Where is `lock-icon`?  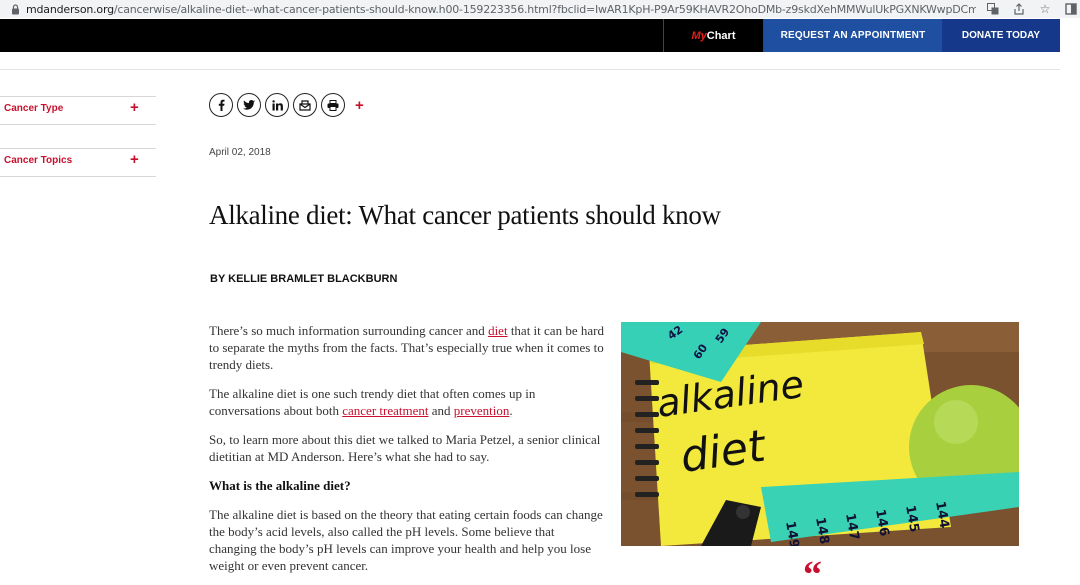 lock-icon is located at coordinates (15, 9).